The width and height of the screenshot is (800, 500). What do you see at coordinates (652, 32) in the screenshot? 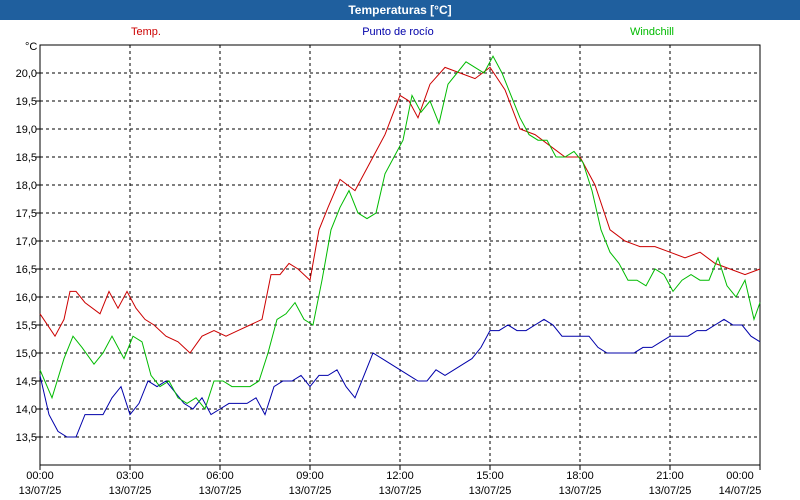
I see `legend-entry: Windchill` at bounding box center [652, 32].